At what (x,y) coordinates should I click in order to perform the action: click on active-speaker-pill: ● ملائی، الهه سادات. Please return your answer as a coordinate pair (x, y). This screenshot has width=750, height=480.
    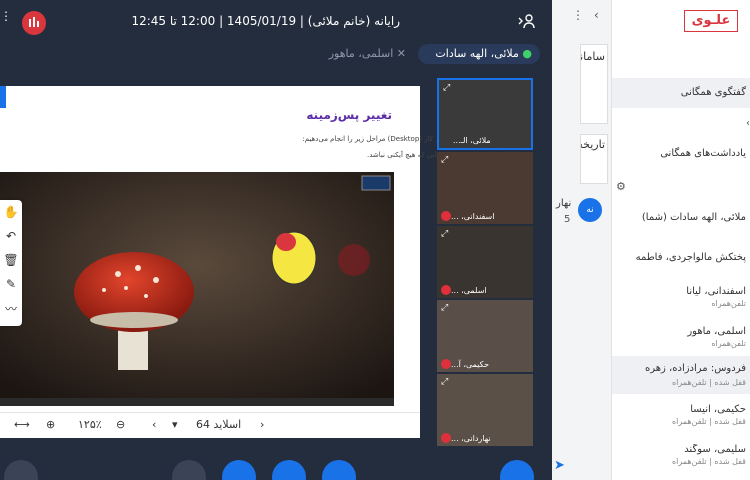
    Looking at the image, I should click on (479, 54).